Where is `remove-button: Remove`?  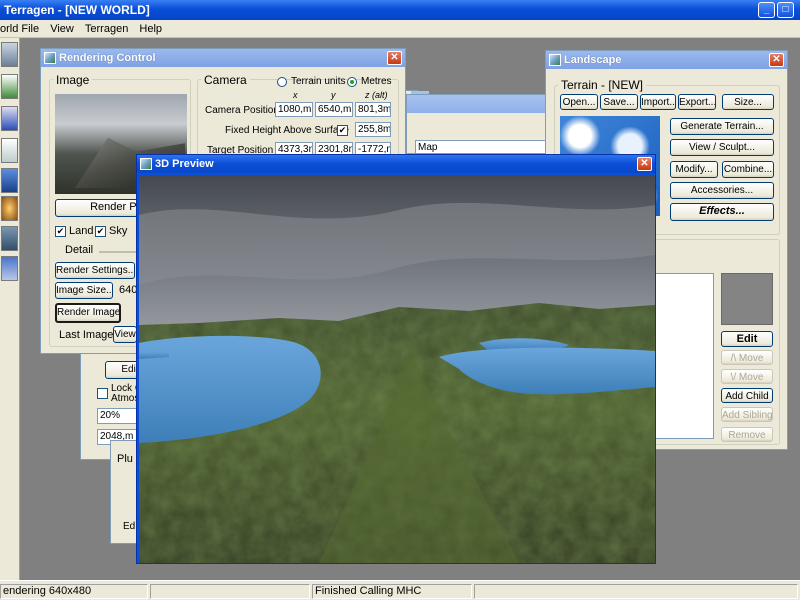 remove-button: Remove is located at coordinates (747, 434).